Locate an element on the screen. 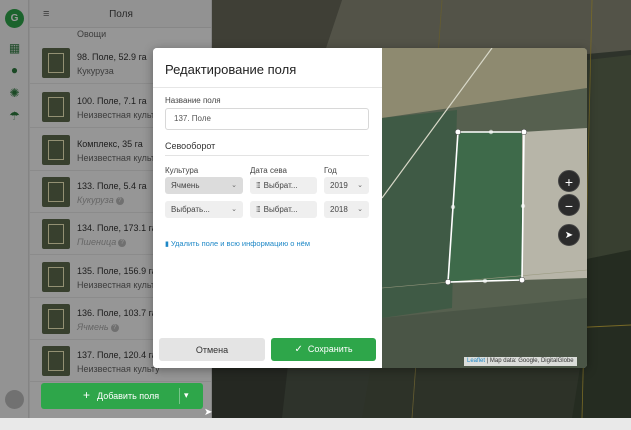  navigation-arrow-icon: ➤ is located at coordinates (569, 235).